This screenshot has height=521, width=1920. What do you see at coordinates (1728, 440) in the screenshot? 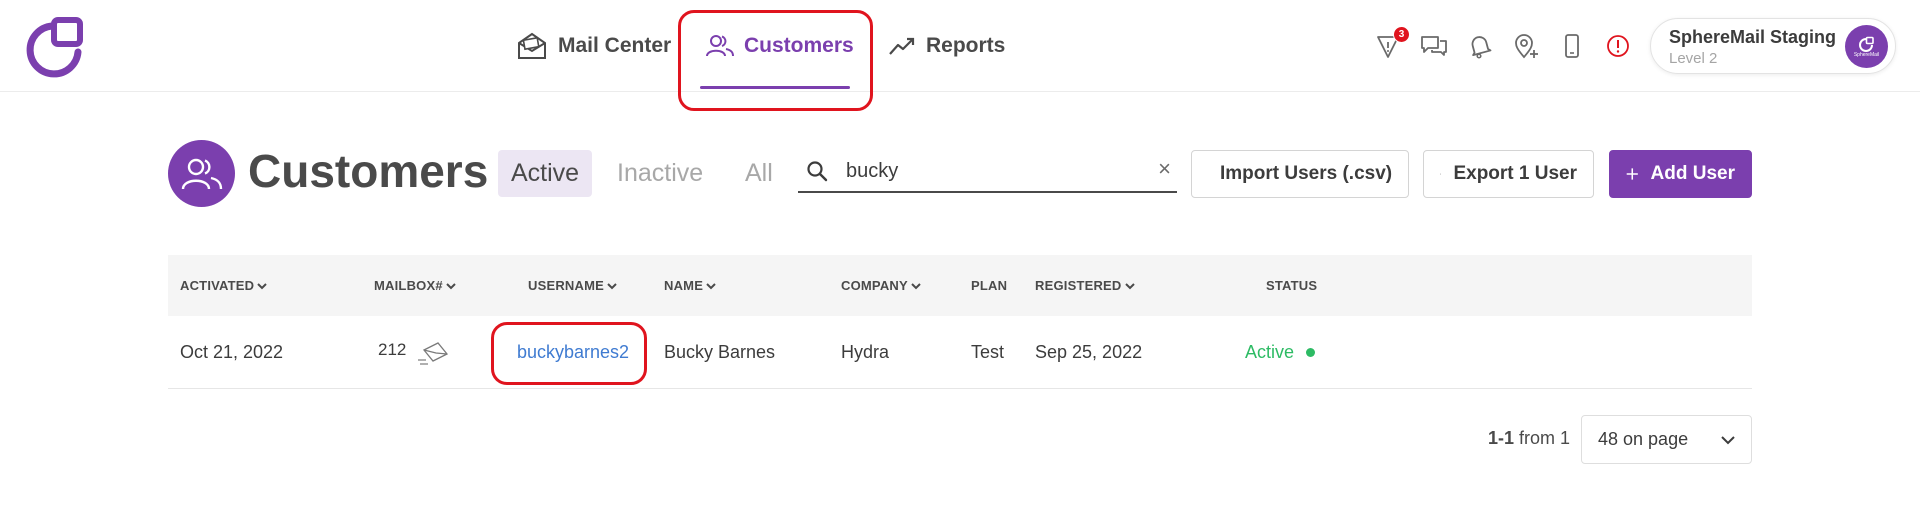
I see `chevron-down-icon` at bounding box center [1728, 440].